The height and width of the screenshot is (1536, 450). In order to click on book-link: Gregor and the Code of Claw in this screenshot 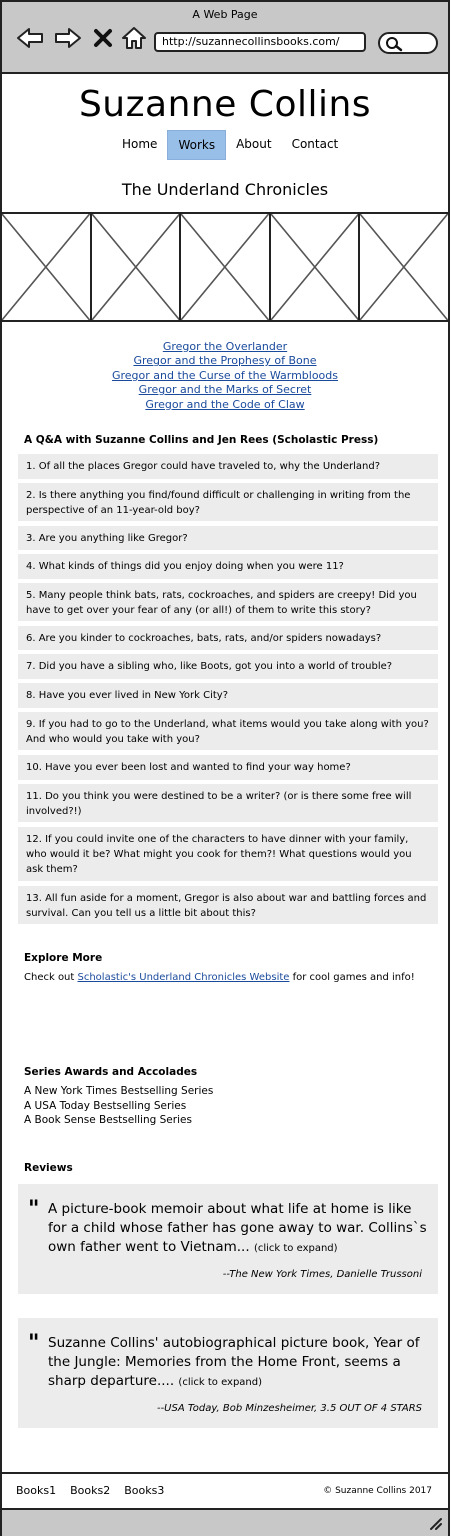, I will do `click(225, 405)`.